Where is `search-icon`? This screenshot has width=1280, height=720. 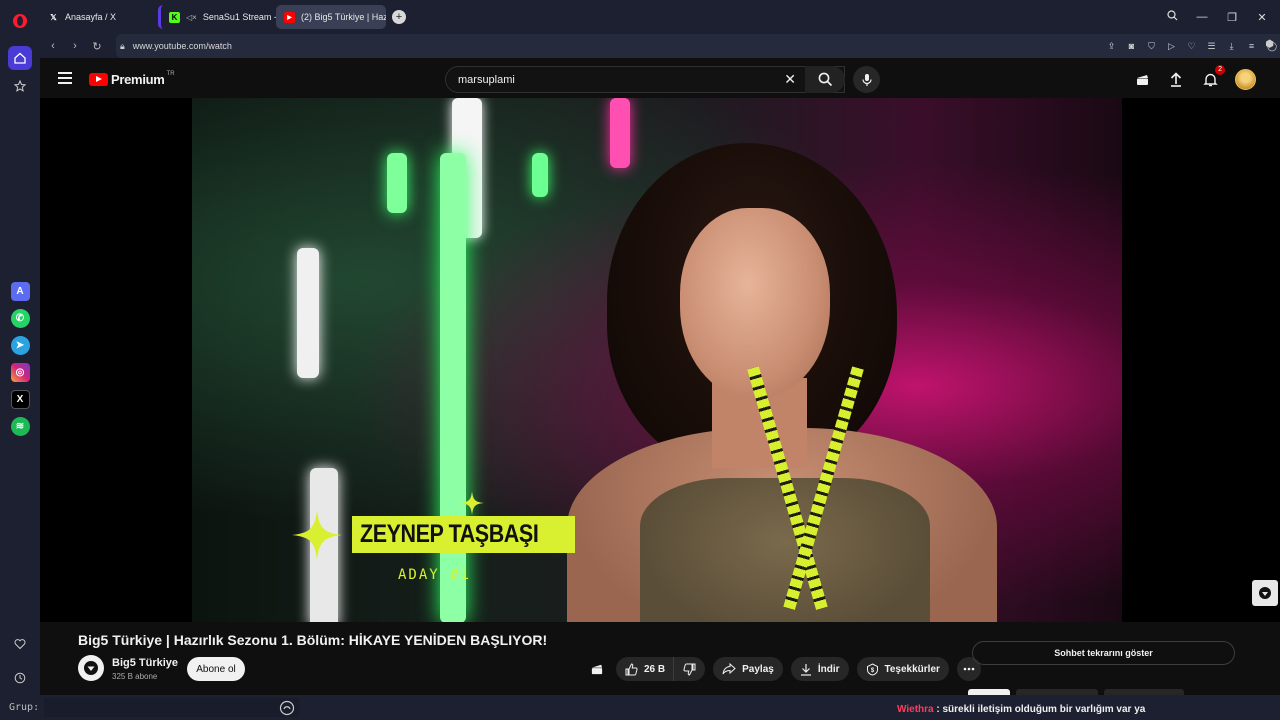
search-icon is located at coordinates (825, 79).